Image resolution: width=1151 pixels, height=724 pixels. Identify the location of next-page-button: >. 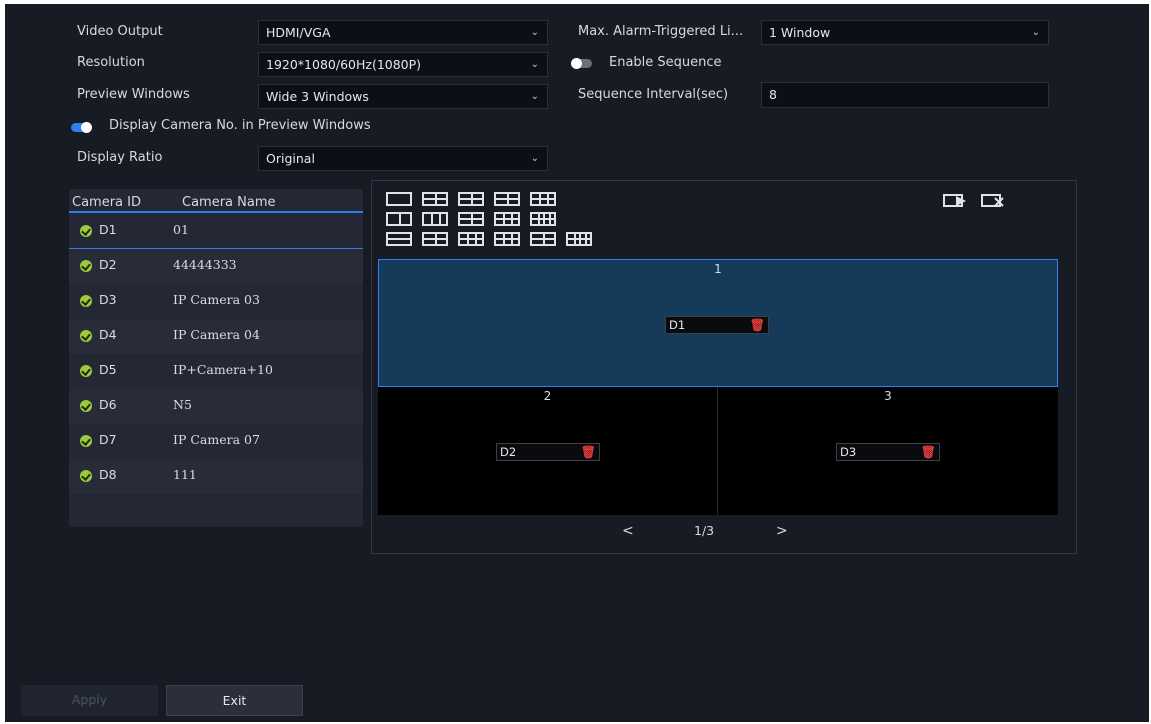
(782, 531).